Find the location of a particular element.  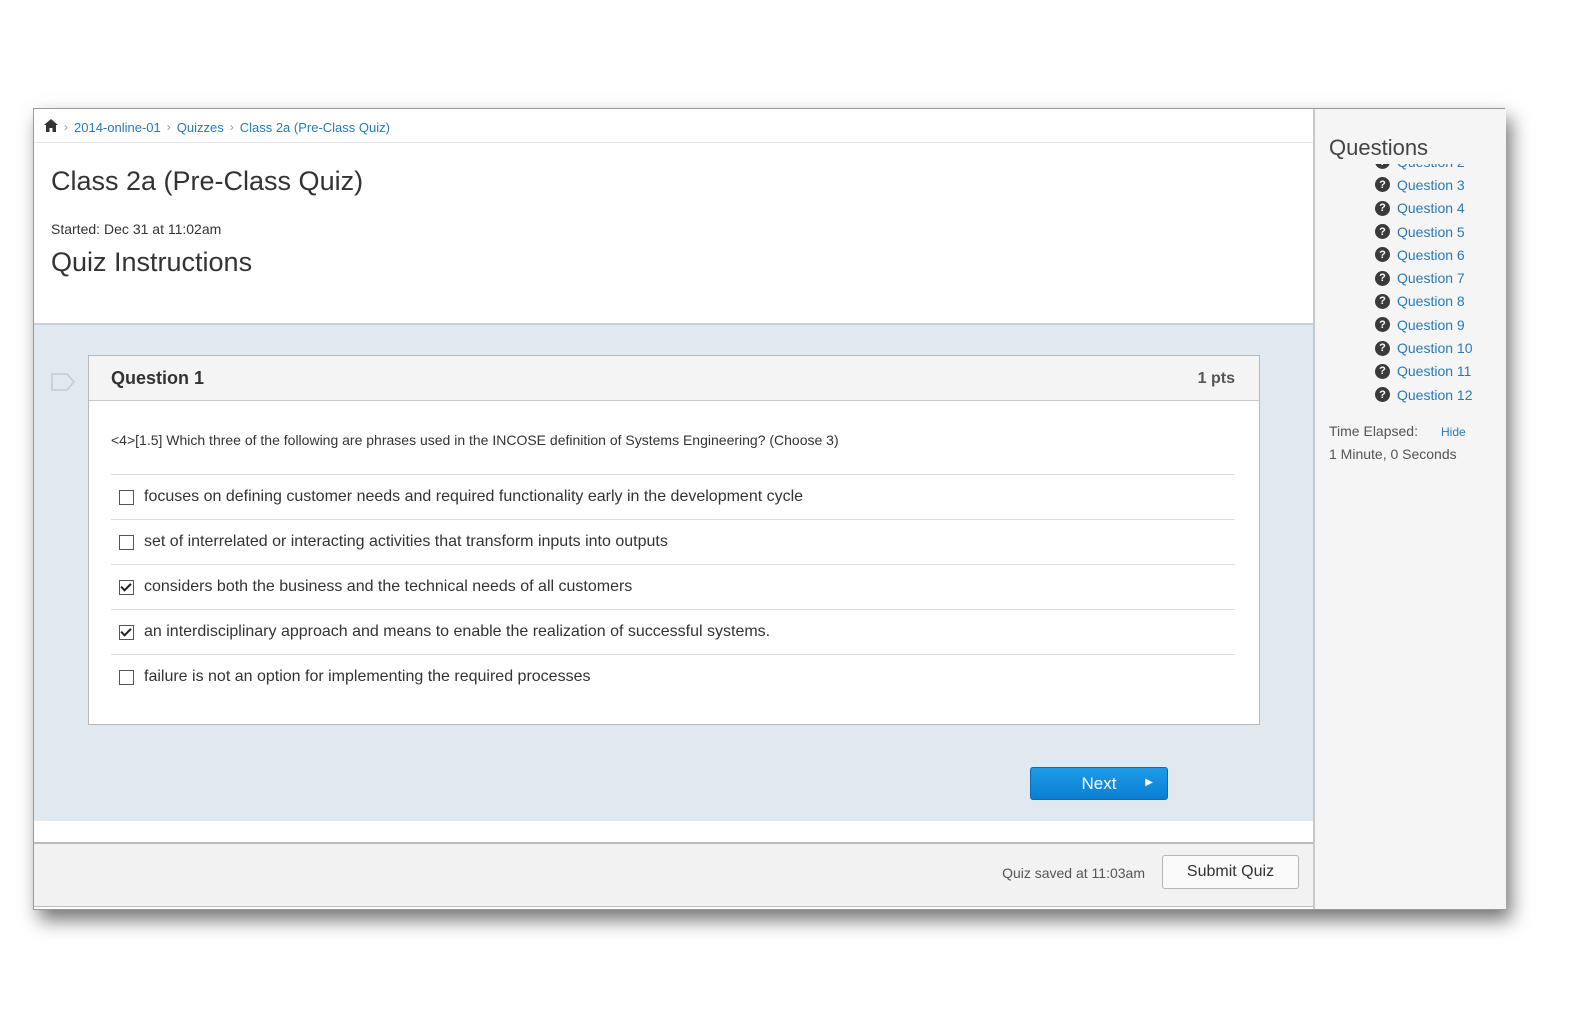

breadcrumb-course-link: 2014-online-01 is located at coordinates (117, 127).